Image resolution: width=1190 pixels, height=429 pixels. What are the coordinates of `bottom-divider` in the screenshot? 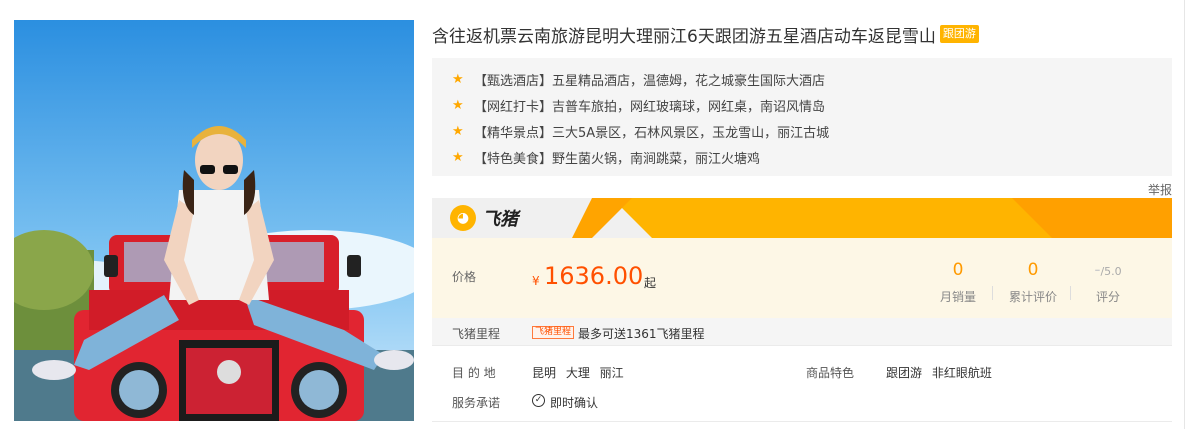 It's located at (802, 421).